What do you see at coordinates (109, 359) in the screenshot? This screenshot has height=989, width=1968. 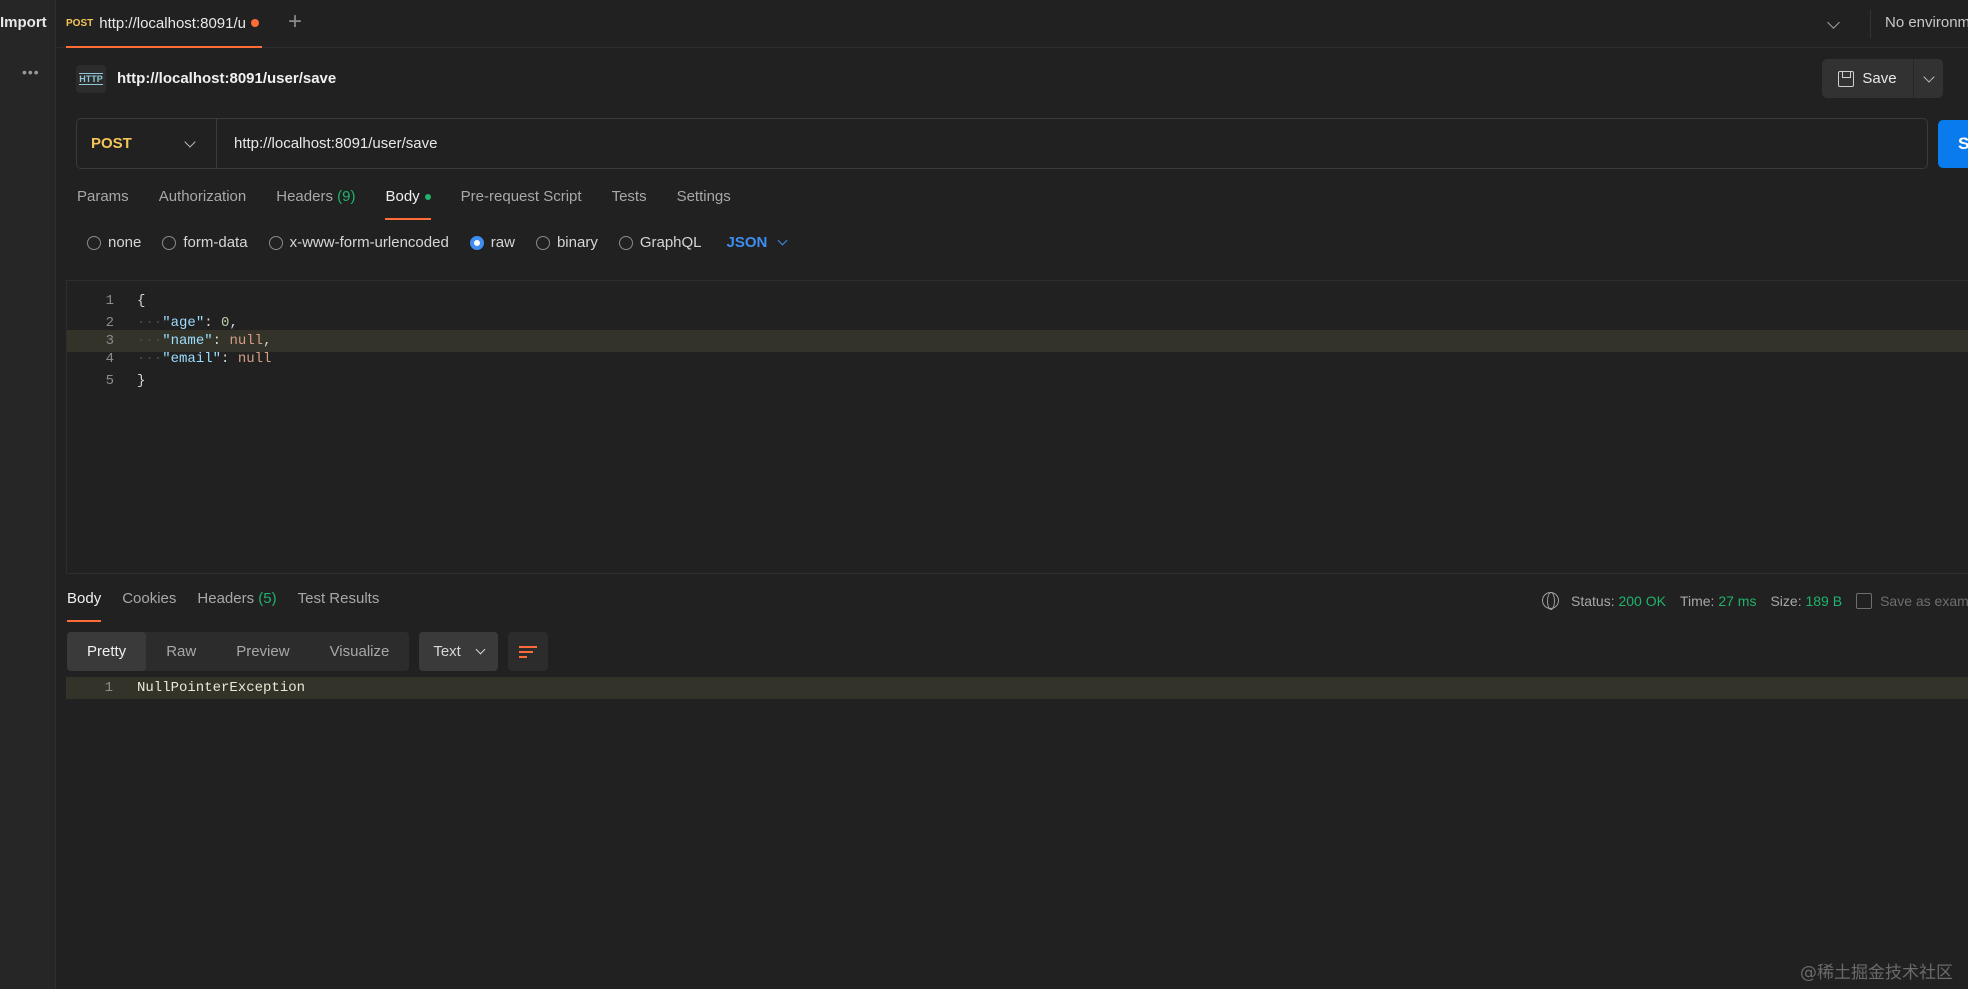 I see `line-number: 4` at bounding box center [109, 359].